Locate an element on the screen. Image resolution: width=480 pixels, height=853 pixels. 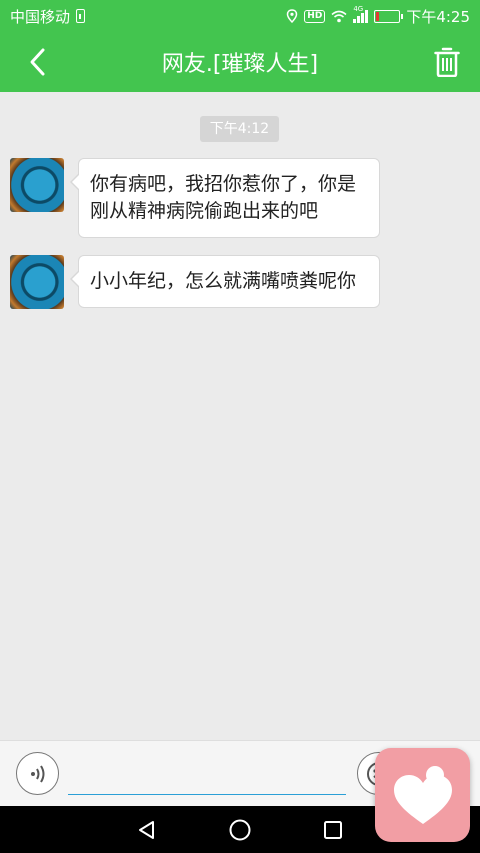
message-input is located at coordinates (207, 775).